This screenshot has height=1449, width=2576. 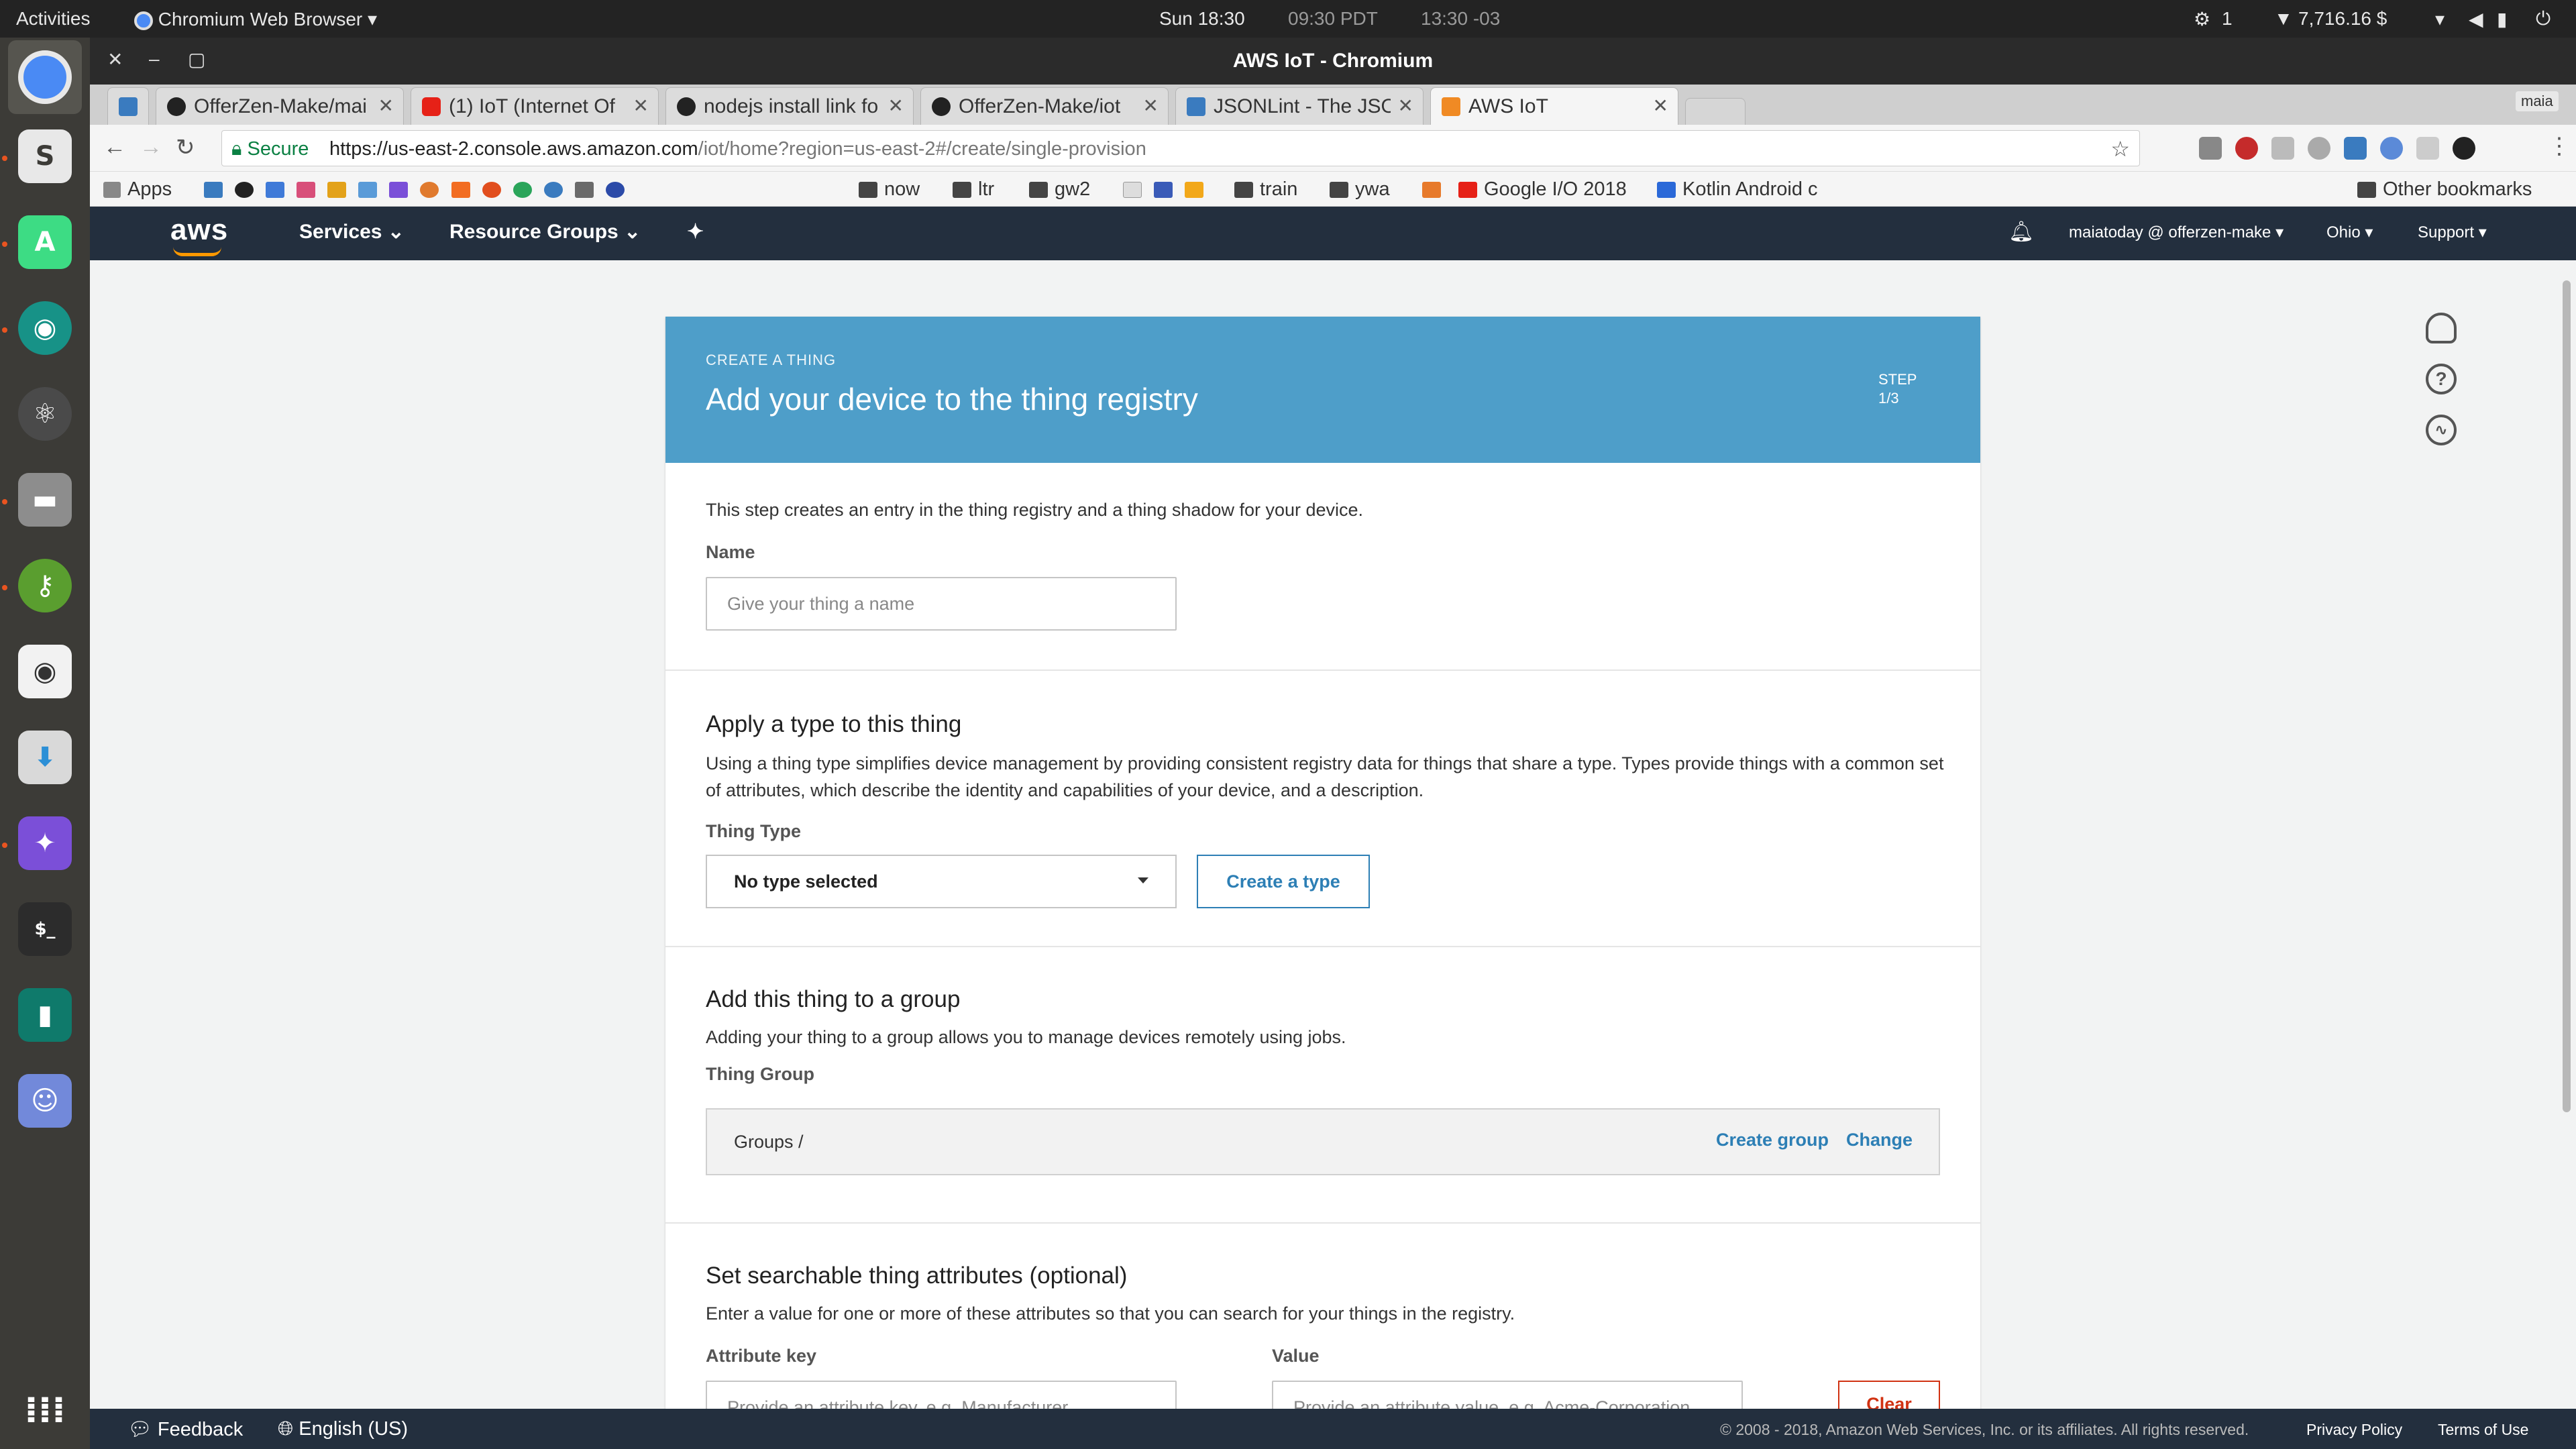 What do you see at coordinates (535, 106) in the screenshot?
I see `tab-iot-youtube: (1) IoT (Internet Of ✕` at bounding box center [535, 106].